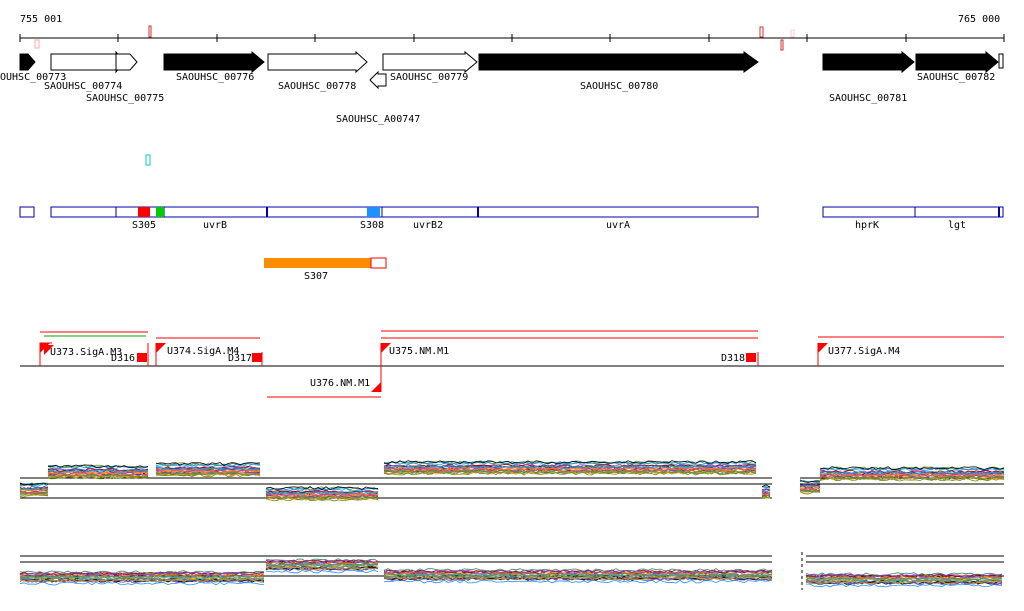 The height and width of the screenshot is (611, 1024). Describe the element at coordinates (340, 383) in the screenshot. I see `promoter-label: U376.NM.M1` at that location.